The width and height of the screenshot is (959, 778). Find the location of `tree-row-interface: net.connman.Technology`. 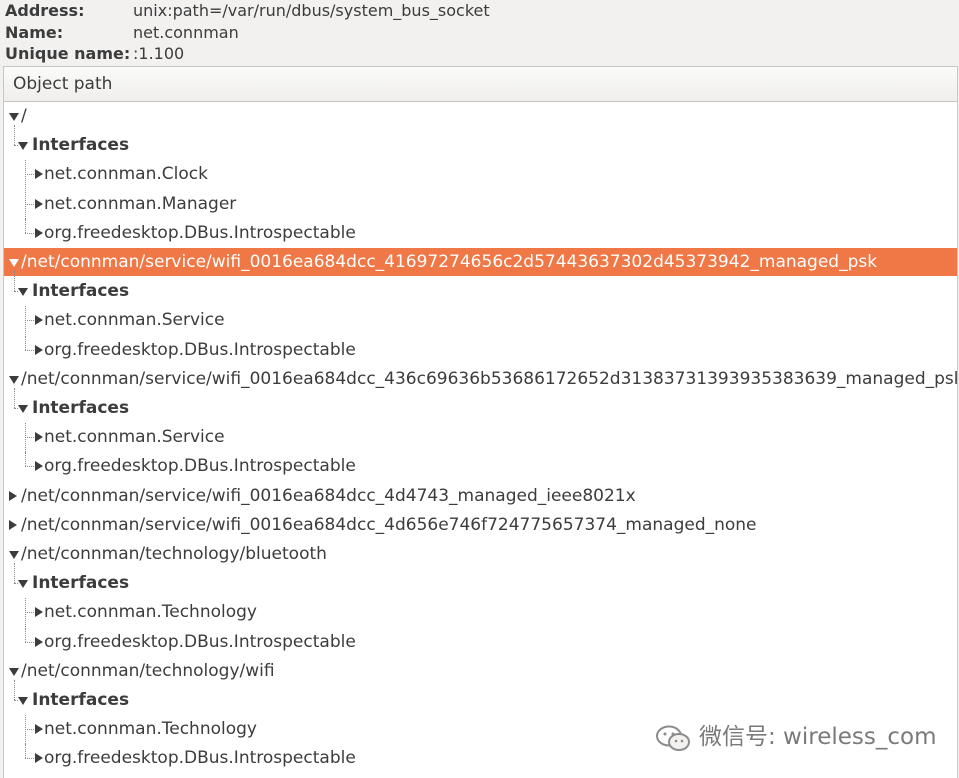

tree-row-interface: net.connman.Technology is located at coordinates (480, 613).